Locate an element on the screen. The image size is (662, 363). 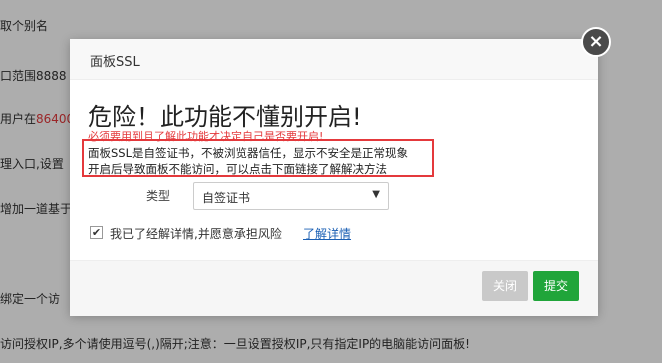
type-label: 类型 is located at coordinates (158, 196).